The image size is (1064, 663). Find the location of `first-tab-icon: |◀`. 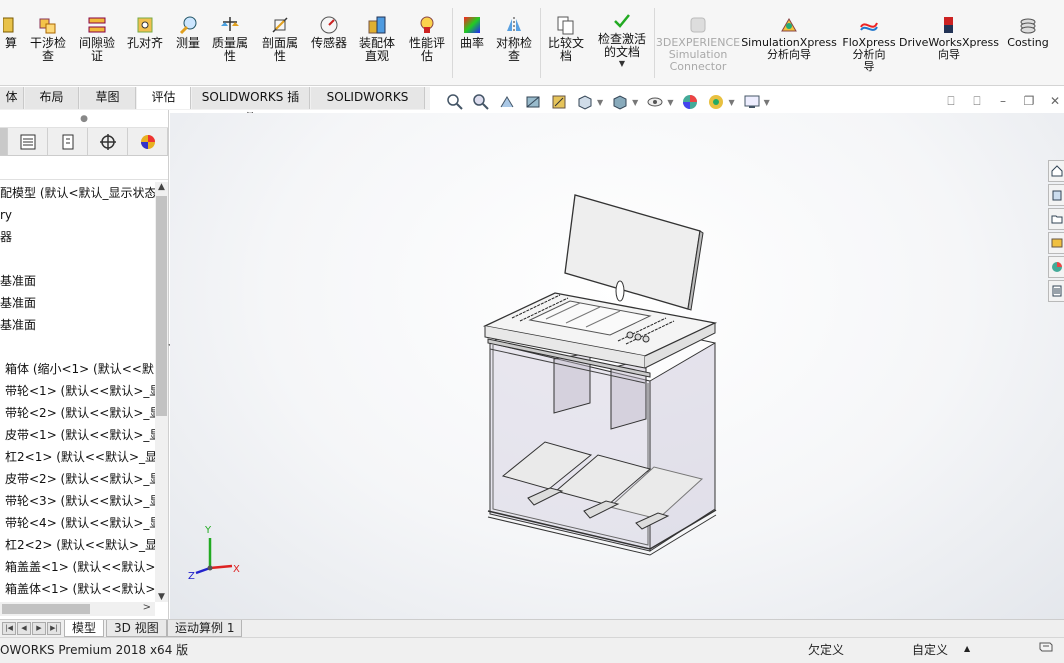

first-tab-icon: |◀ is located at coordinates (9, 628).